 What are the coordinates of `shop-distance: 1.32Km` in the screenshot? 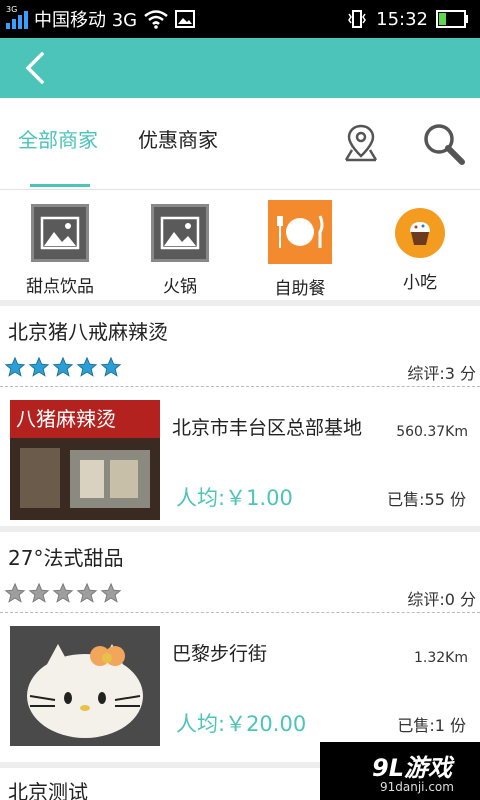 It's located at (441, 658).